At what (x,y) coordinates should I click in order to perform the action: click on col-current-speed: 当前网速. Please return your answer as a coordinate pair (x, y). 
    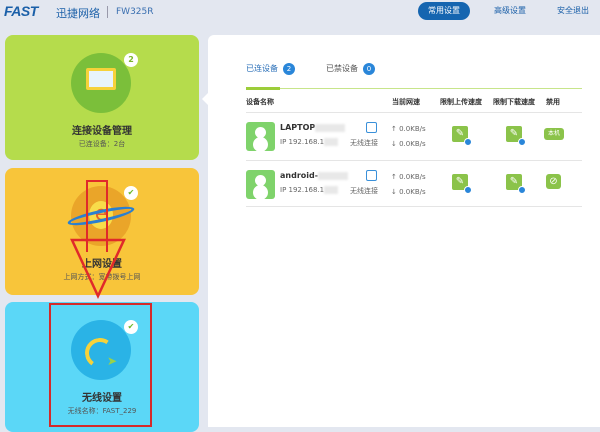
    Looking at the image, I should click on (406, 102).